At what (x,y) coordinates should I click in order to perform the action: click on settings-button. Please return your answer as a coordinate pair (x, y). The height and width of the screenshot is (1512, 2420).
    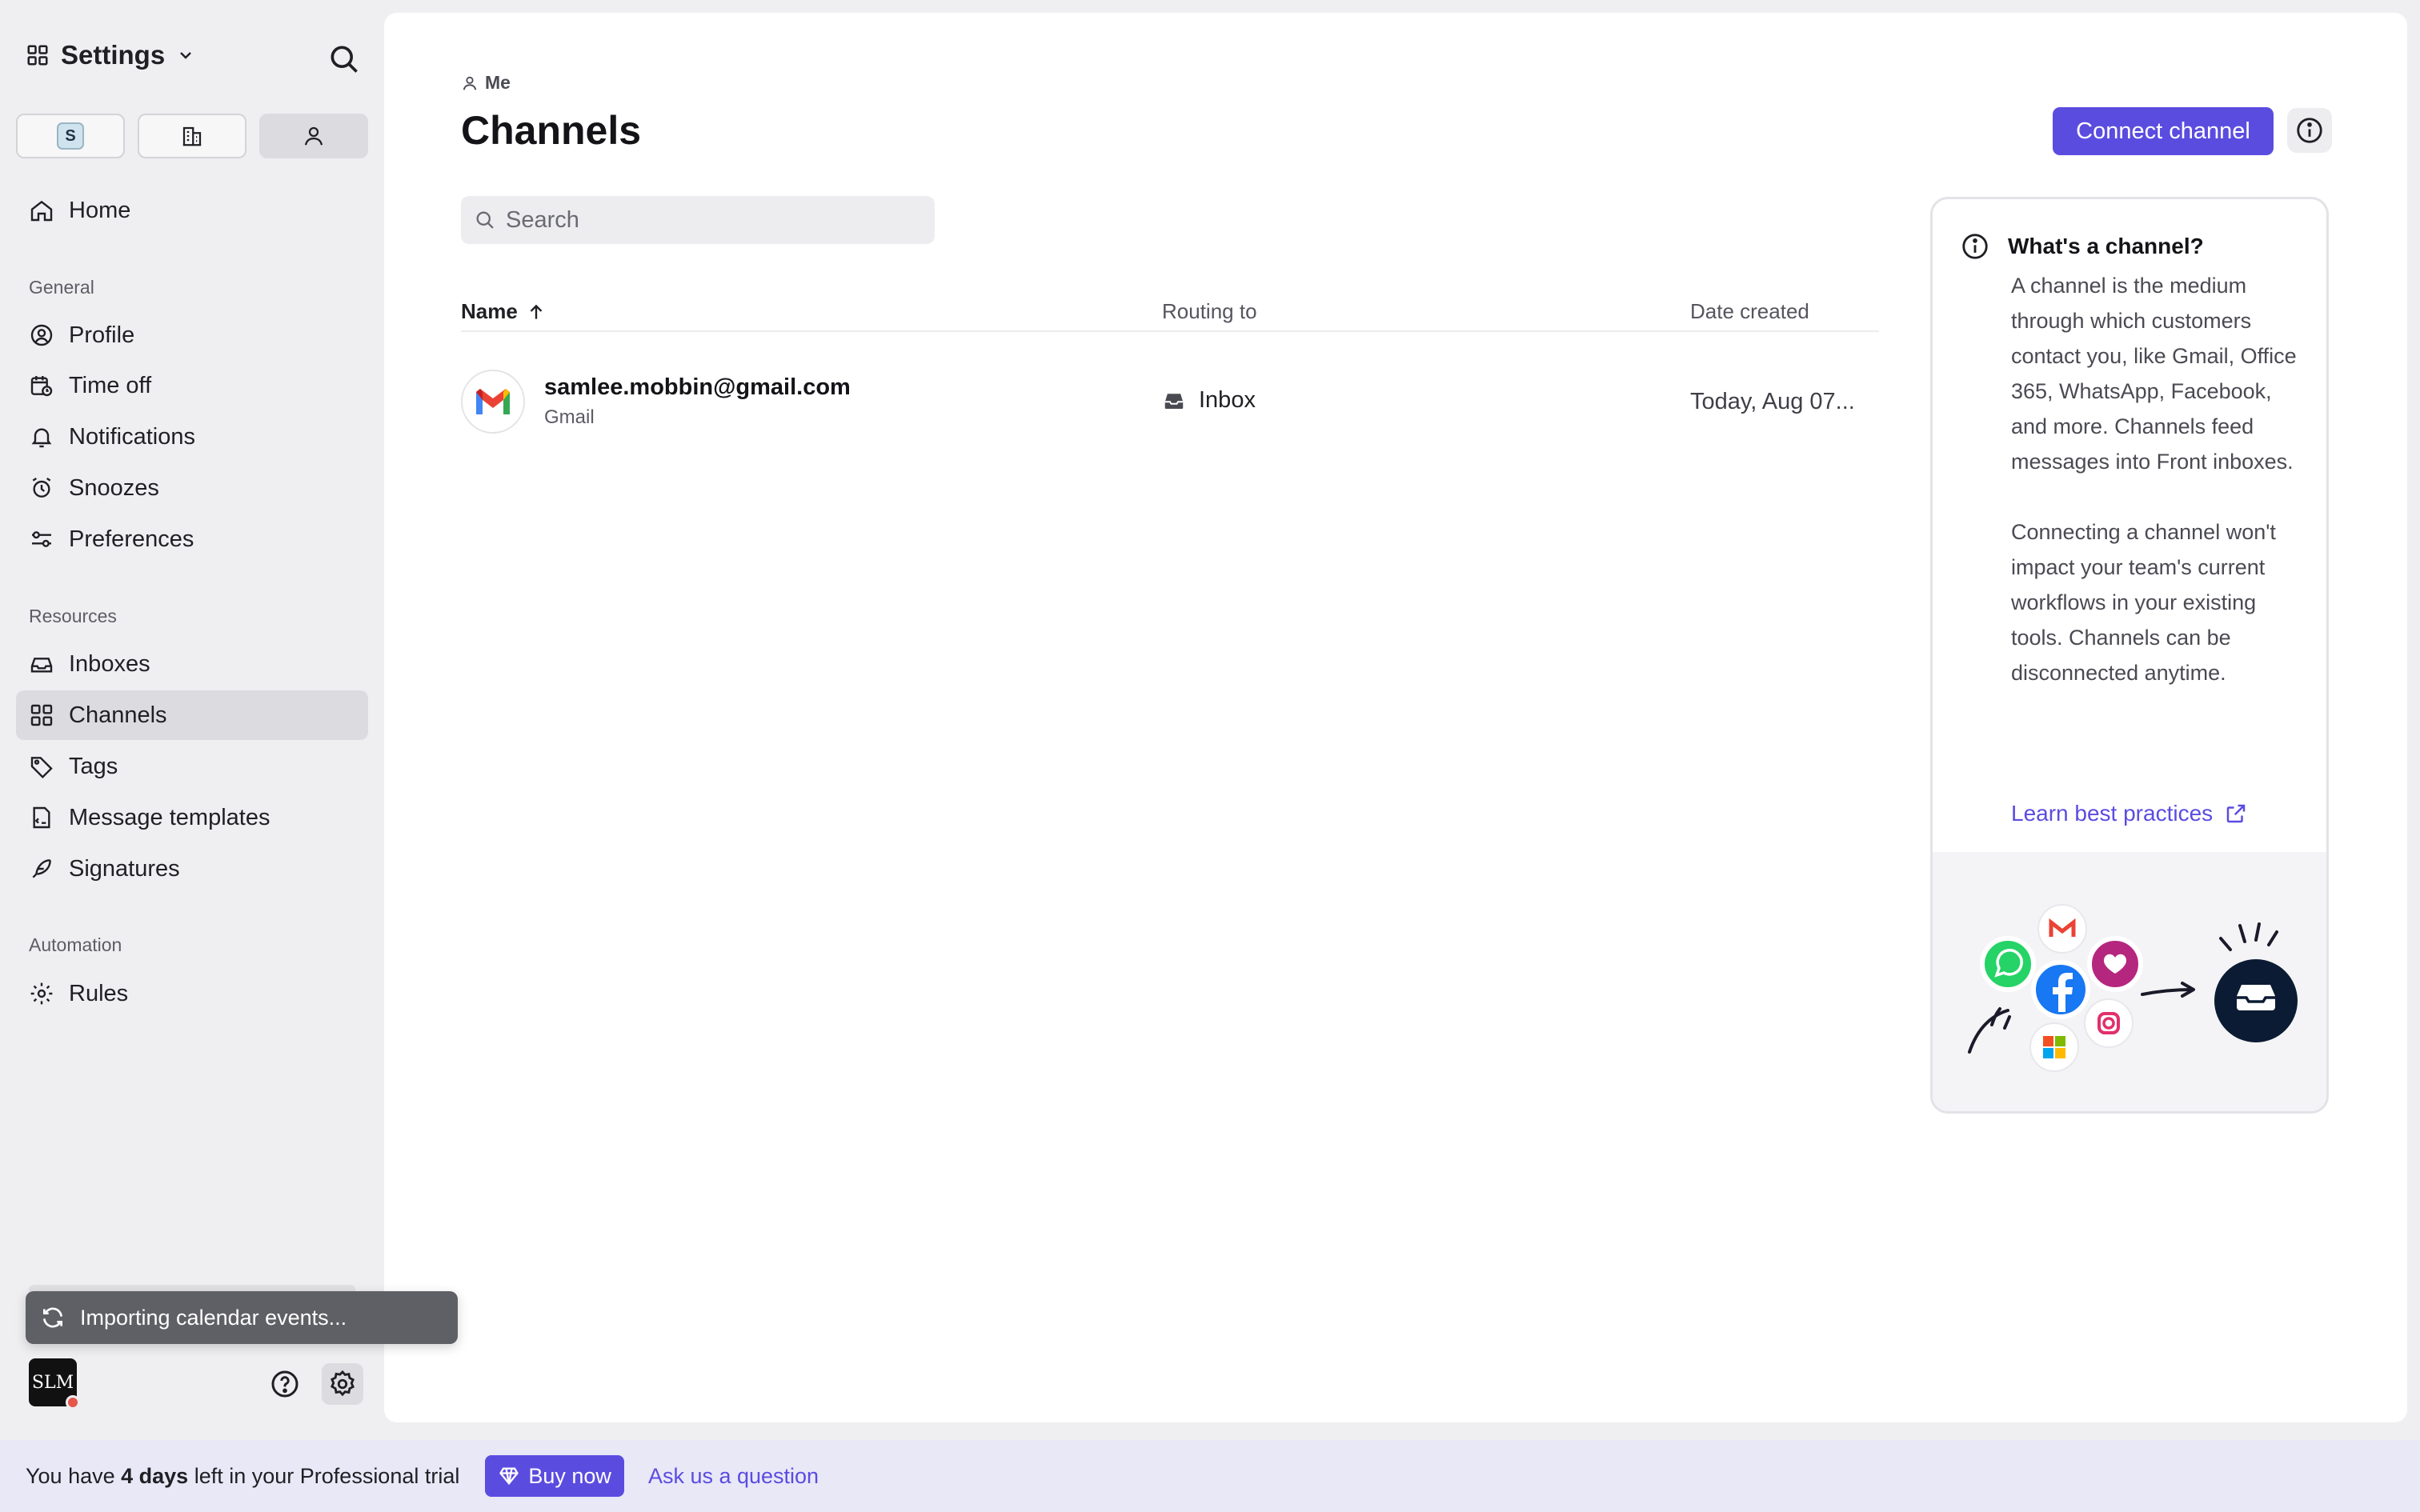
    Looking at the image, I should click on (342, 1384).